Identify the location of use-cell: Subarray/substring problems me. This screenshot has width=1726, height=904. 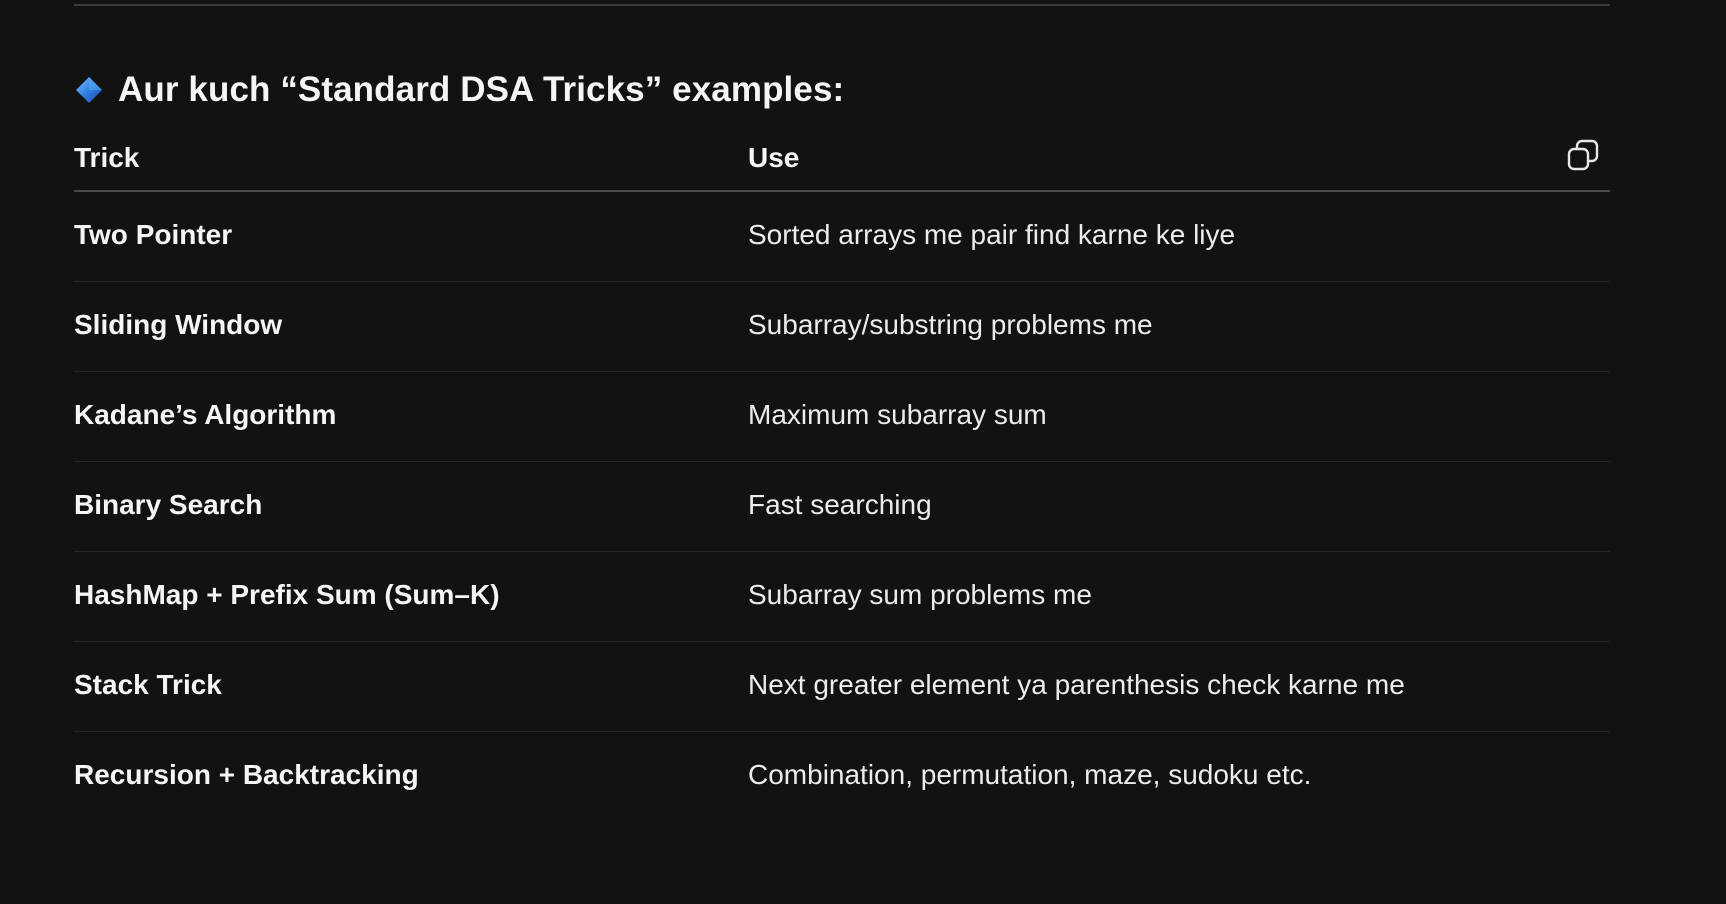
(950, 324).